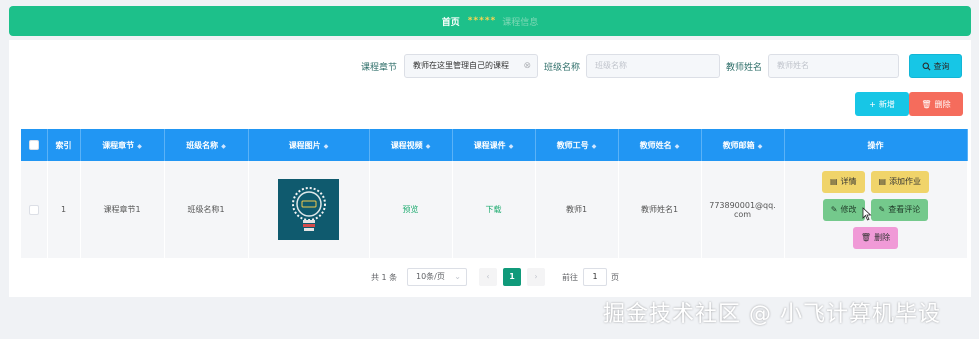 The height and width of the screenshot is (339, 979). I want to click on query-button: 查询, so click(935, 66).